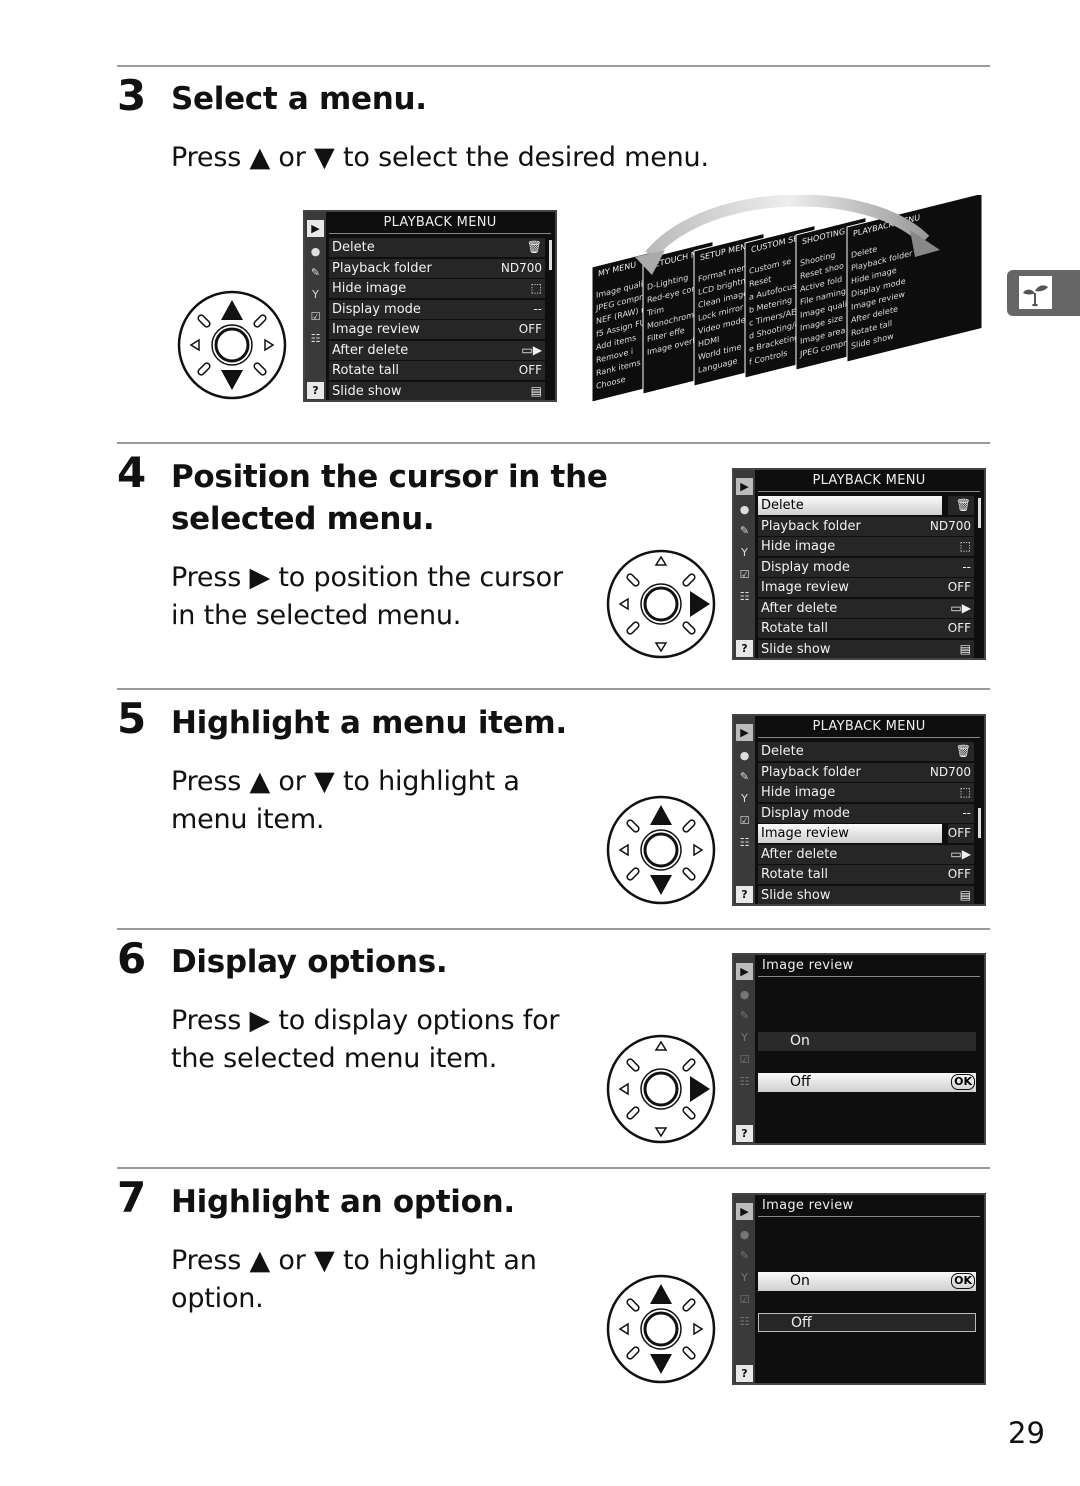 This screenshot has height=1486, width=1080. I want to click on option-off: Off, so click(867, 1322).